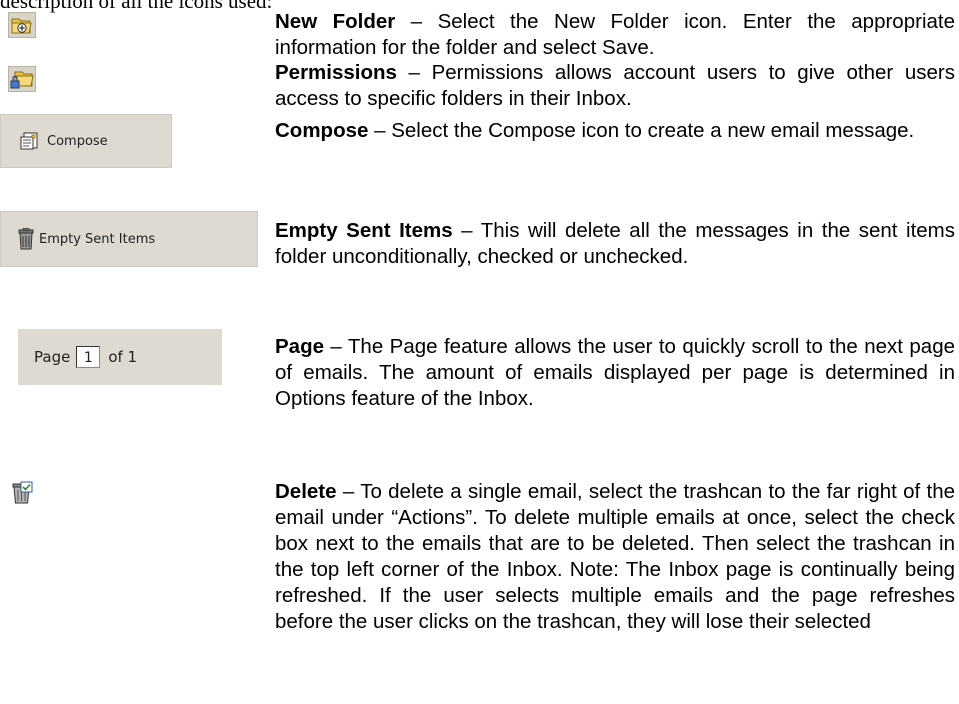 The width and height of the screenshot is (959, 704). Describe the element at coordinates (335, 21) in the screenshot. I see `new-folder-title: New Folder` at that location.